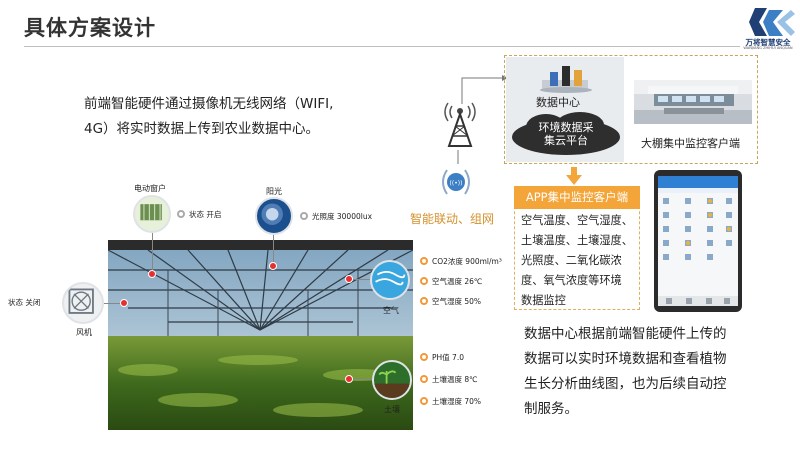  What do you see at coordinates (690, 143) in the screenshot?
I see `monitoring-room-label: 大棚集中监控客户端` at bounding box center [690, 143].